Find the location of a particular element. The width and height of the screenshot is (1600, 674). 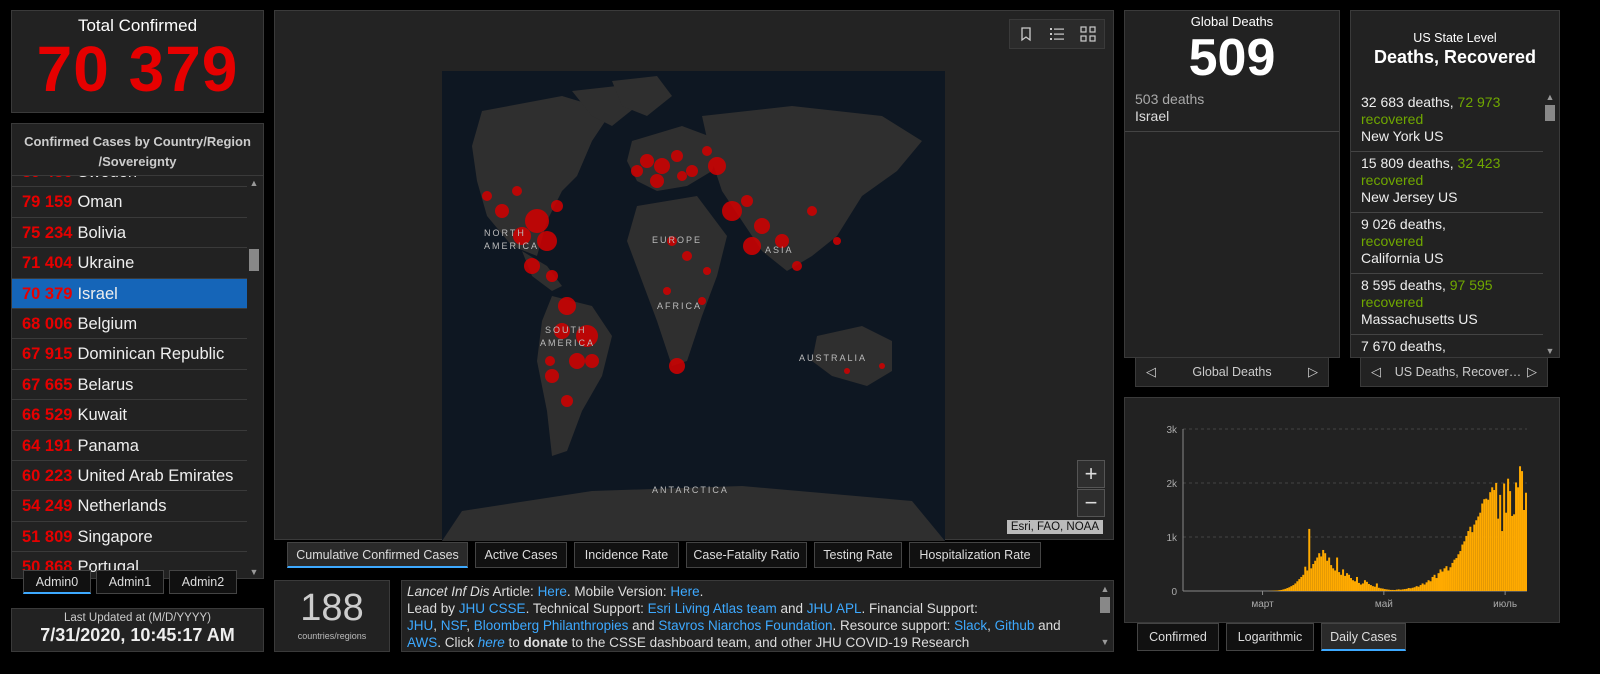

tab-confirmed-chart: Confirmed is located at coordinates (1178, 637).